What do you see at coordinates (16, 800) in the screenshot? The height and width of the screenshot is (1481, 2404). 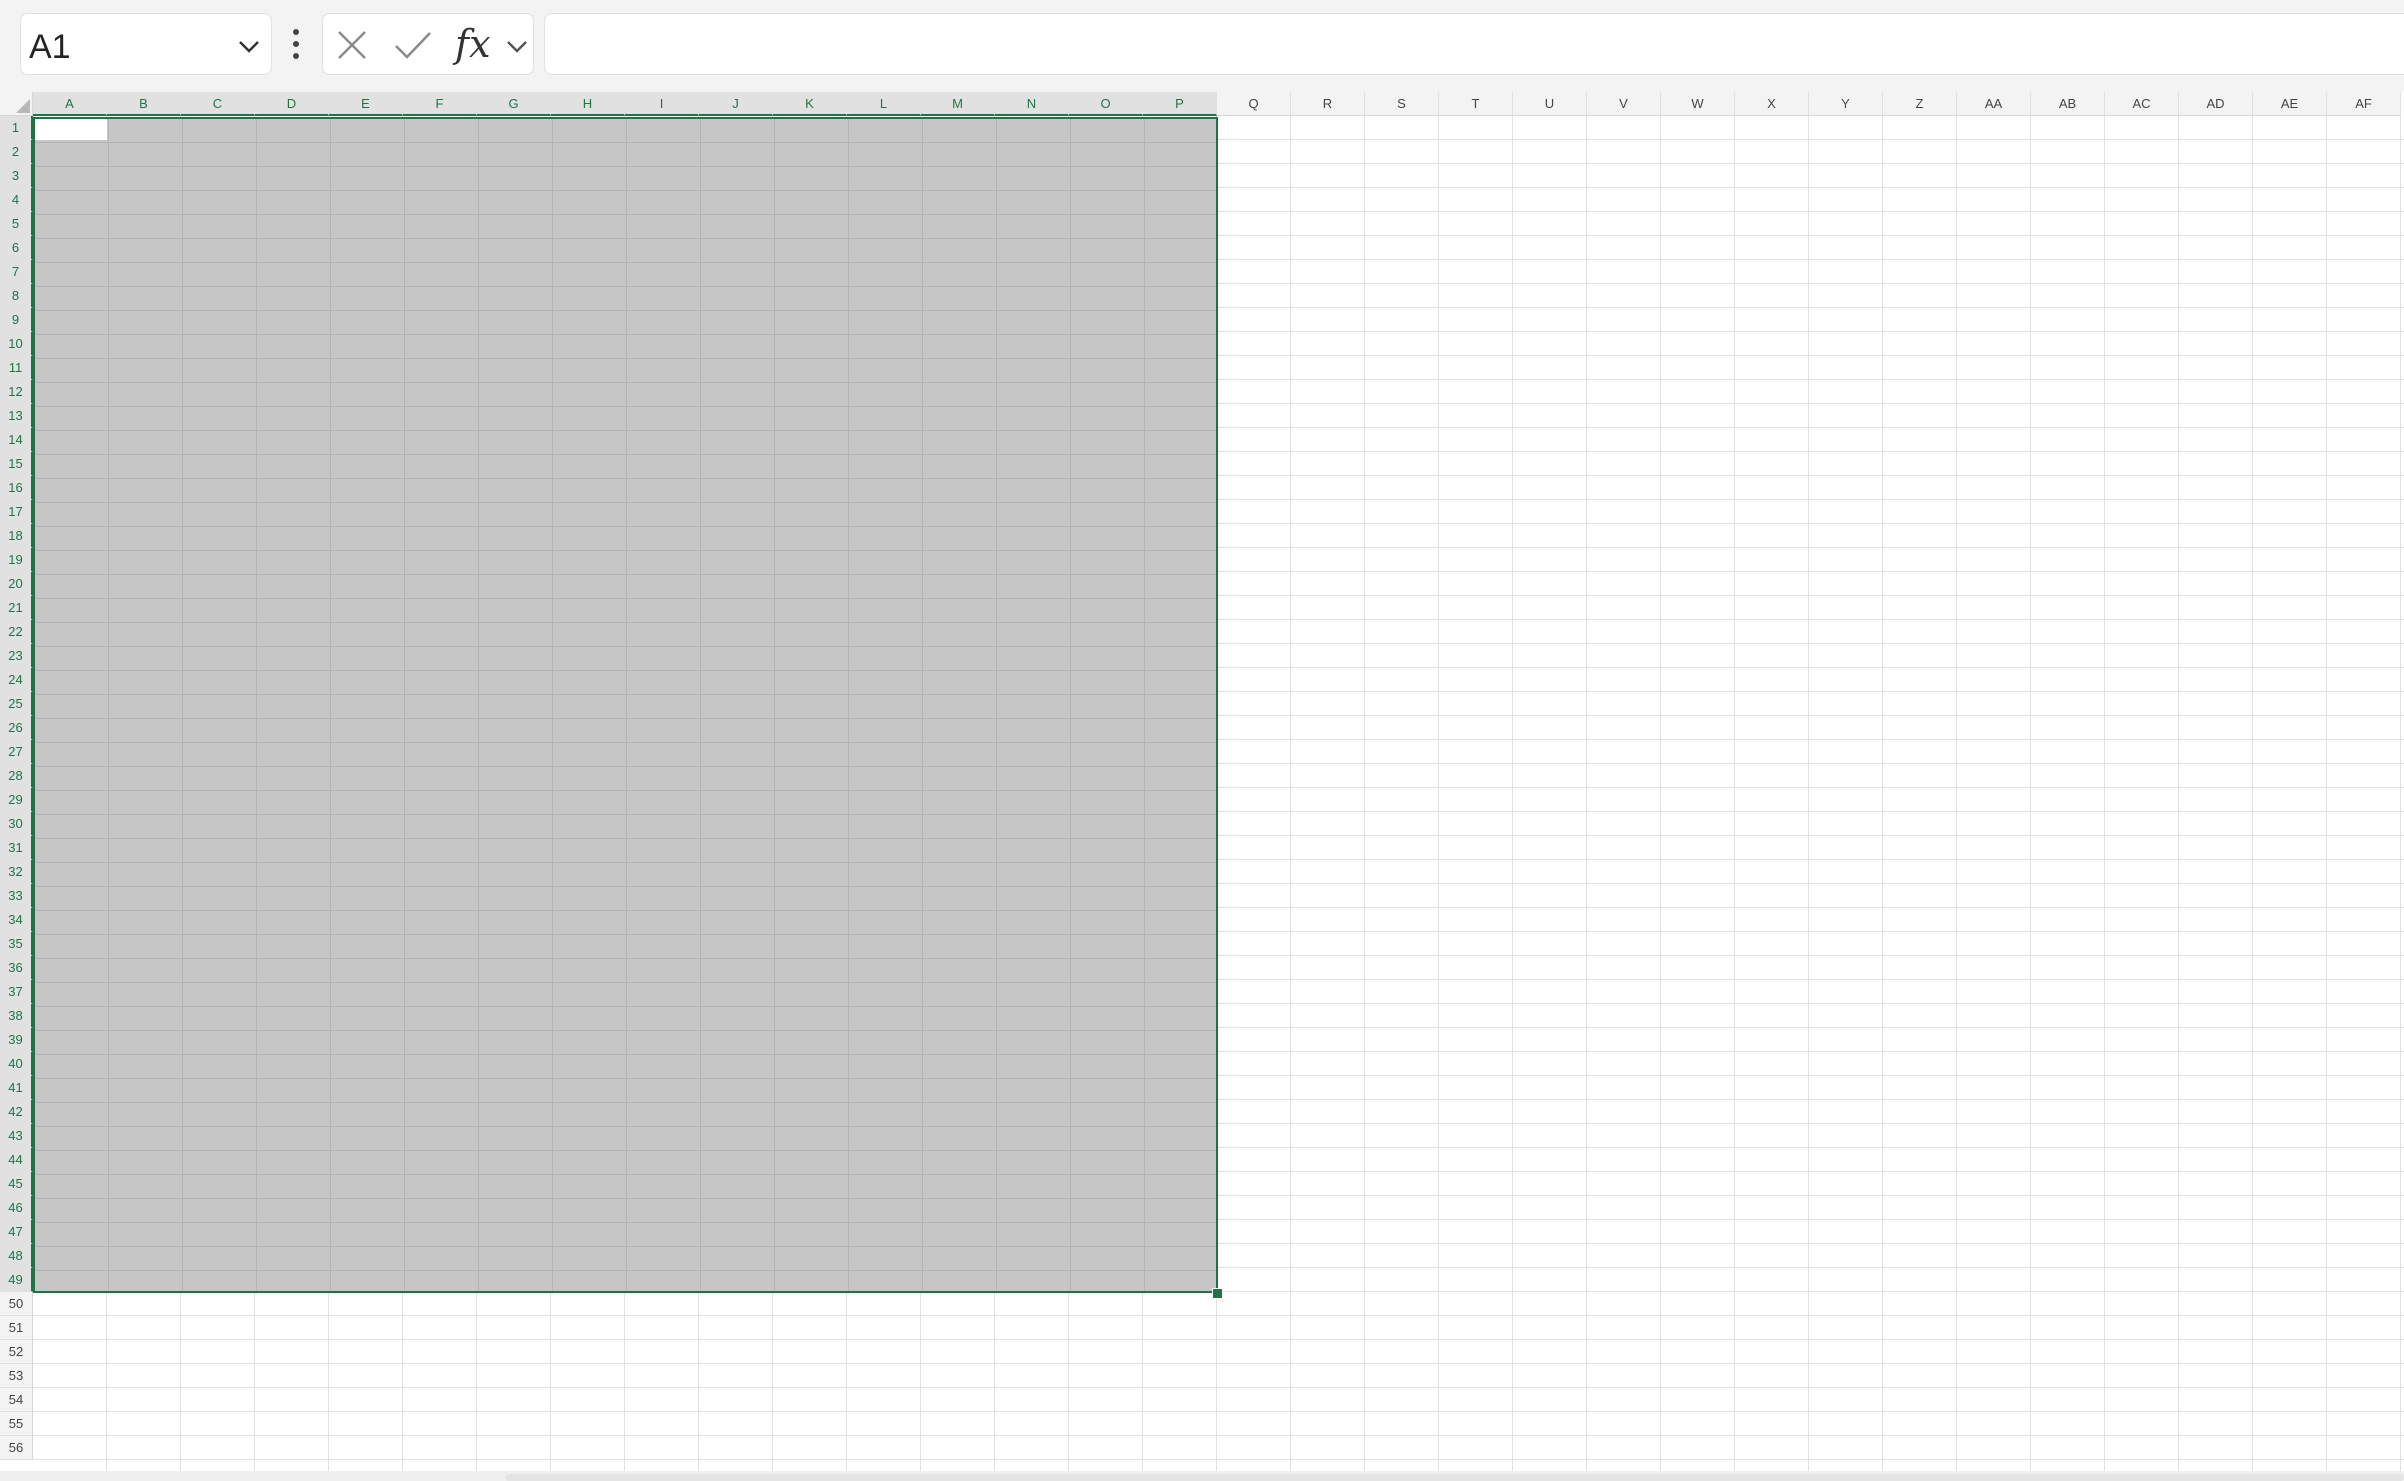 I see `row-header: 29` at bounding box center [16, 800].